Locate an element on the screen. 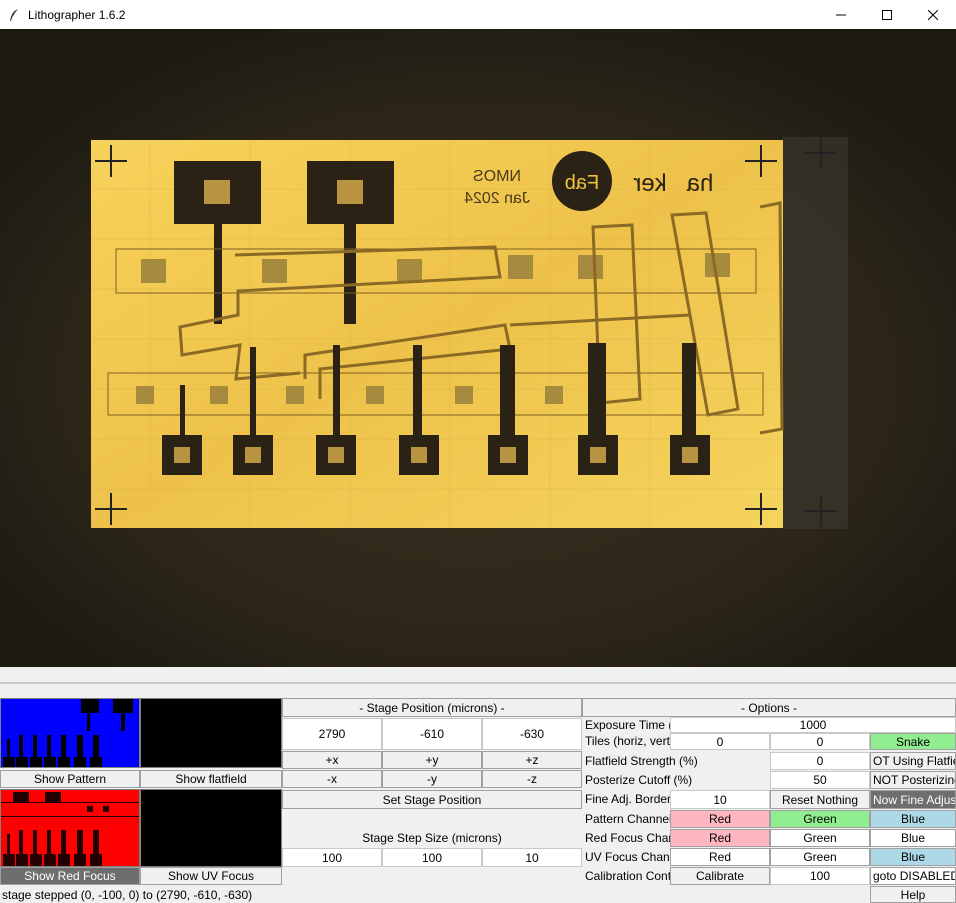 Image resolution: width=956 pixels, height=903 pixels. show-uv-focus-button: Show UV Focus is located at coordinates (211, 876).